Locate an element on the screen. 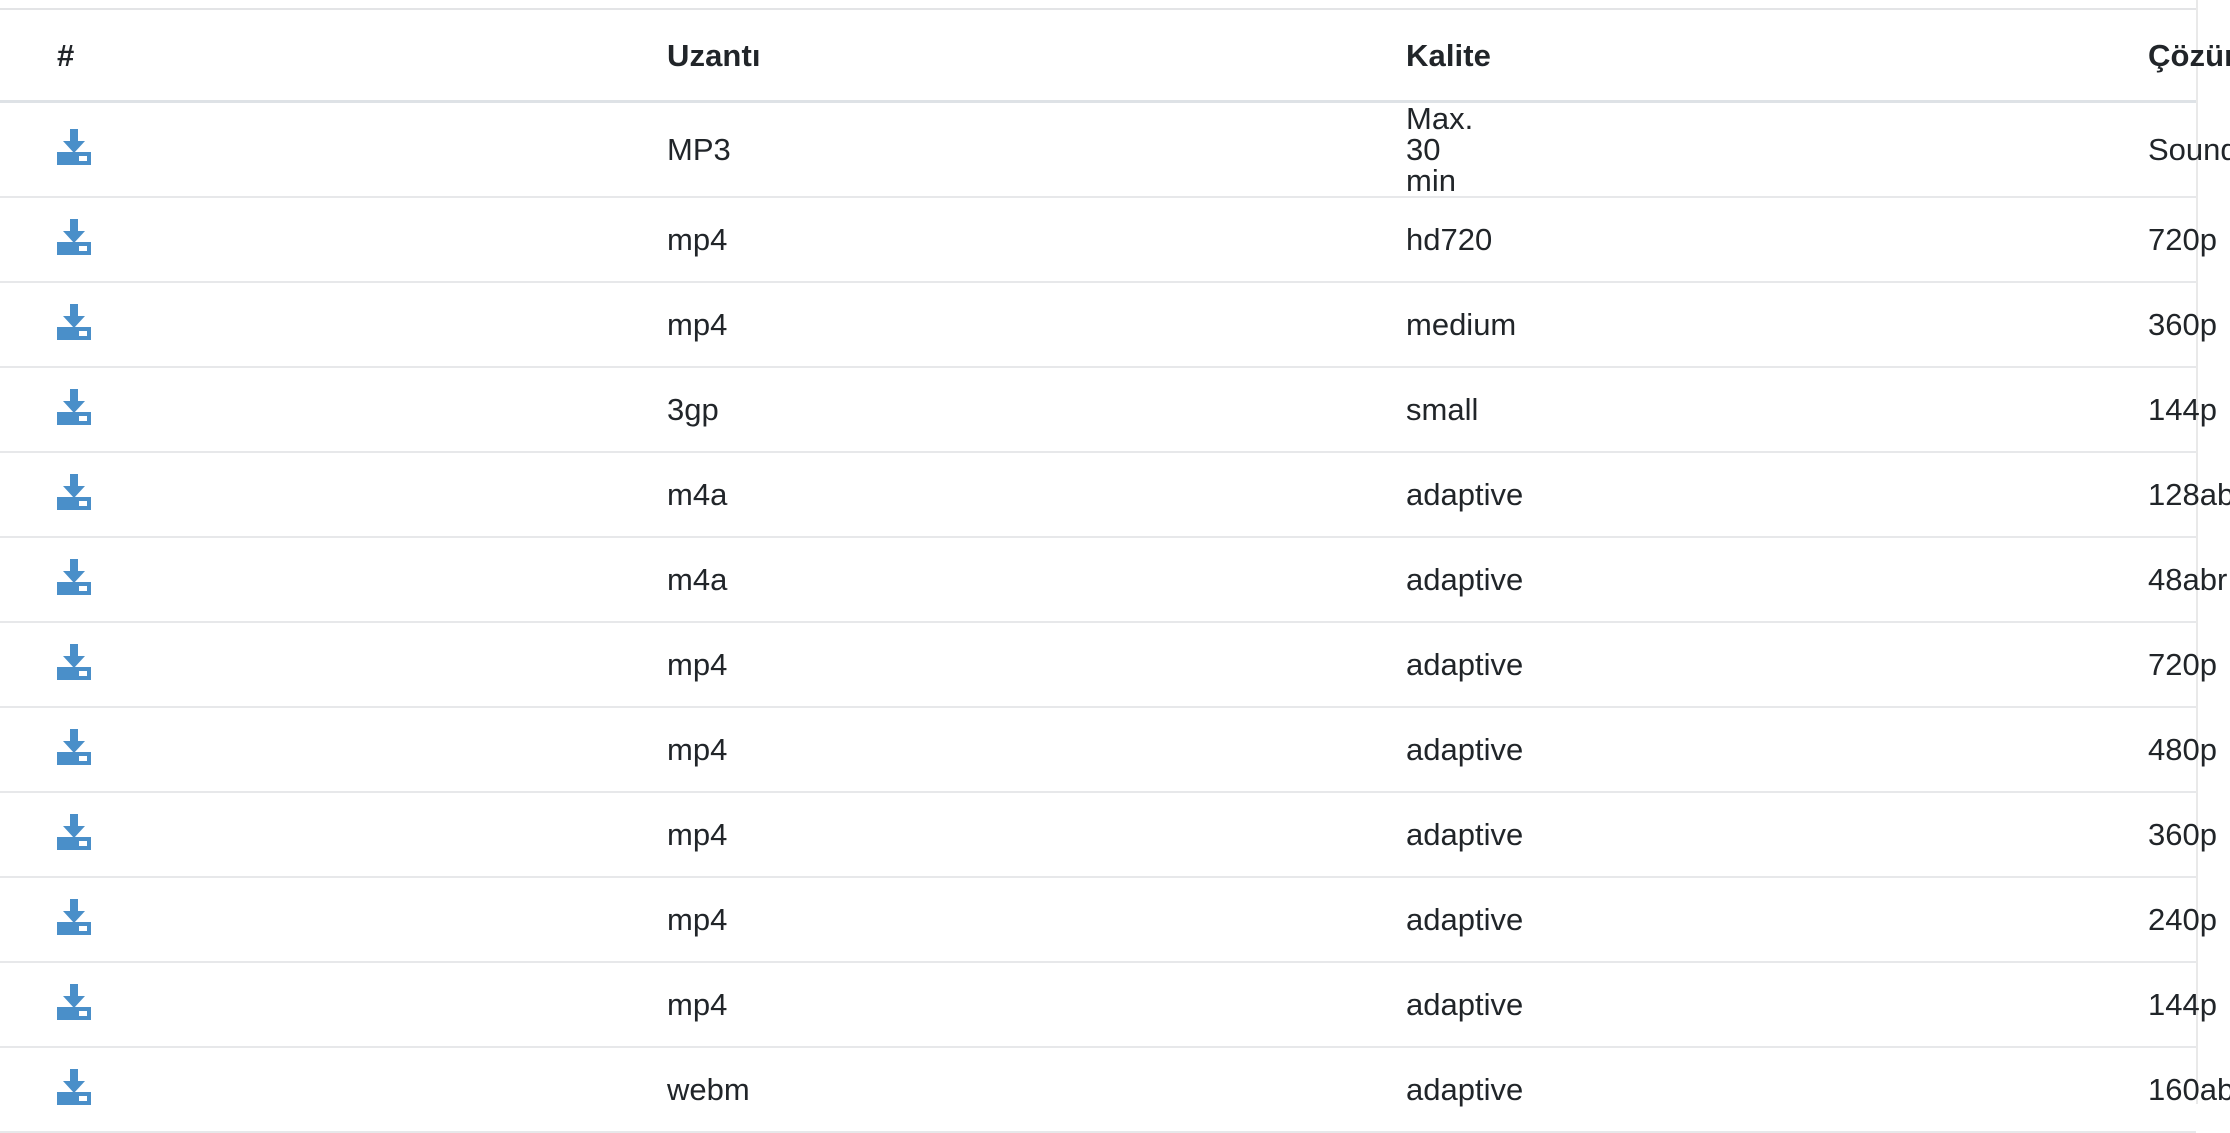  cell-resolution: 128abr is located at coordinates (1637, 495).